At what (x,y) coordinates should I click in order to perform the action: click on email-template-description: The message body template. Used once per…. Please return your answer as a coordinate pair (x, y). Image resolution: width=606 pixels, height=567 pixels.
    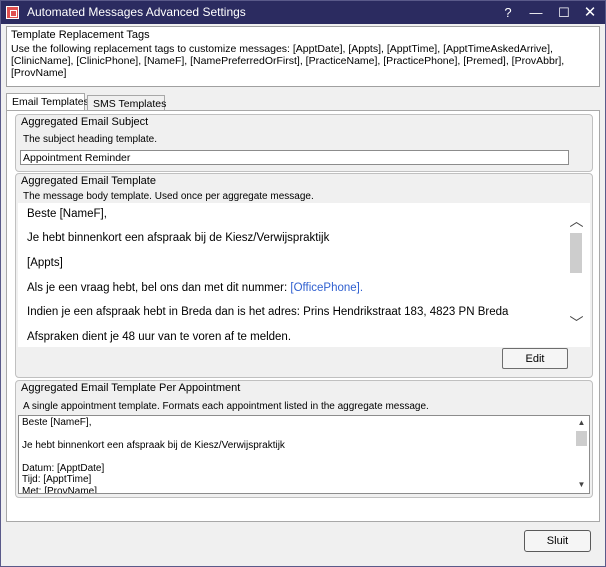
    Looking at the image, I should click on (168, 196).